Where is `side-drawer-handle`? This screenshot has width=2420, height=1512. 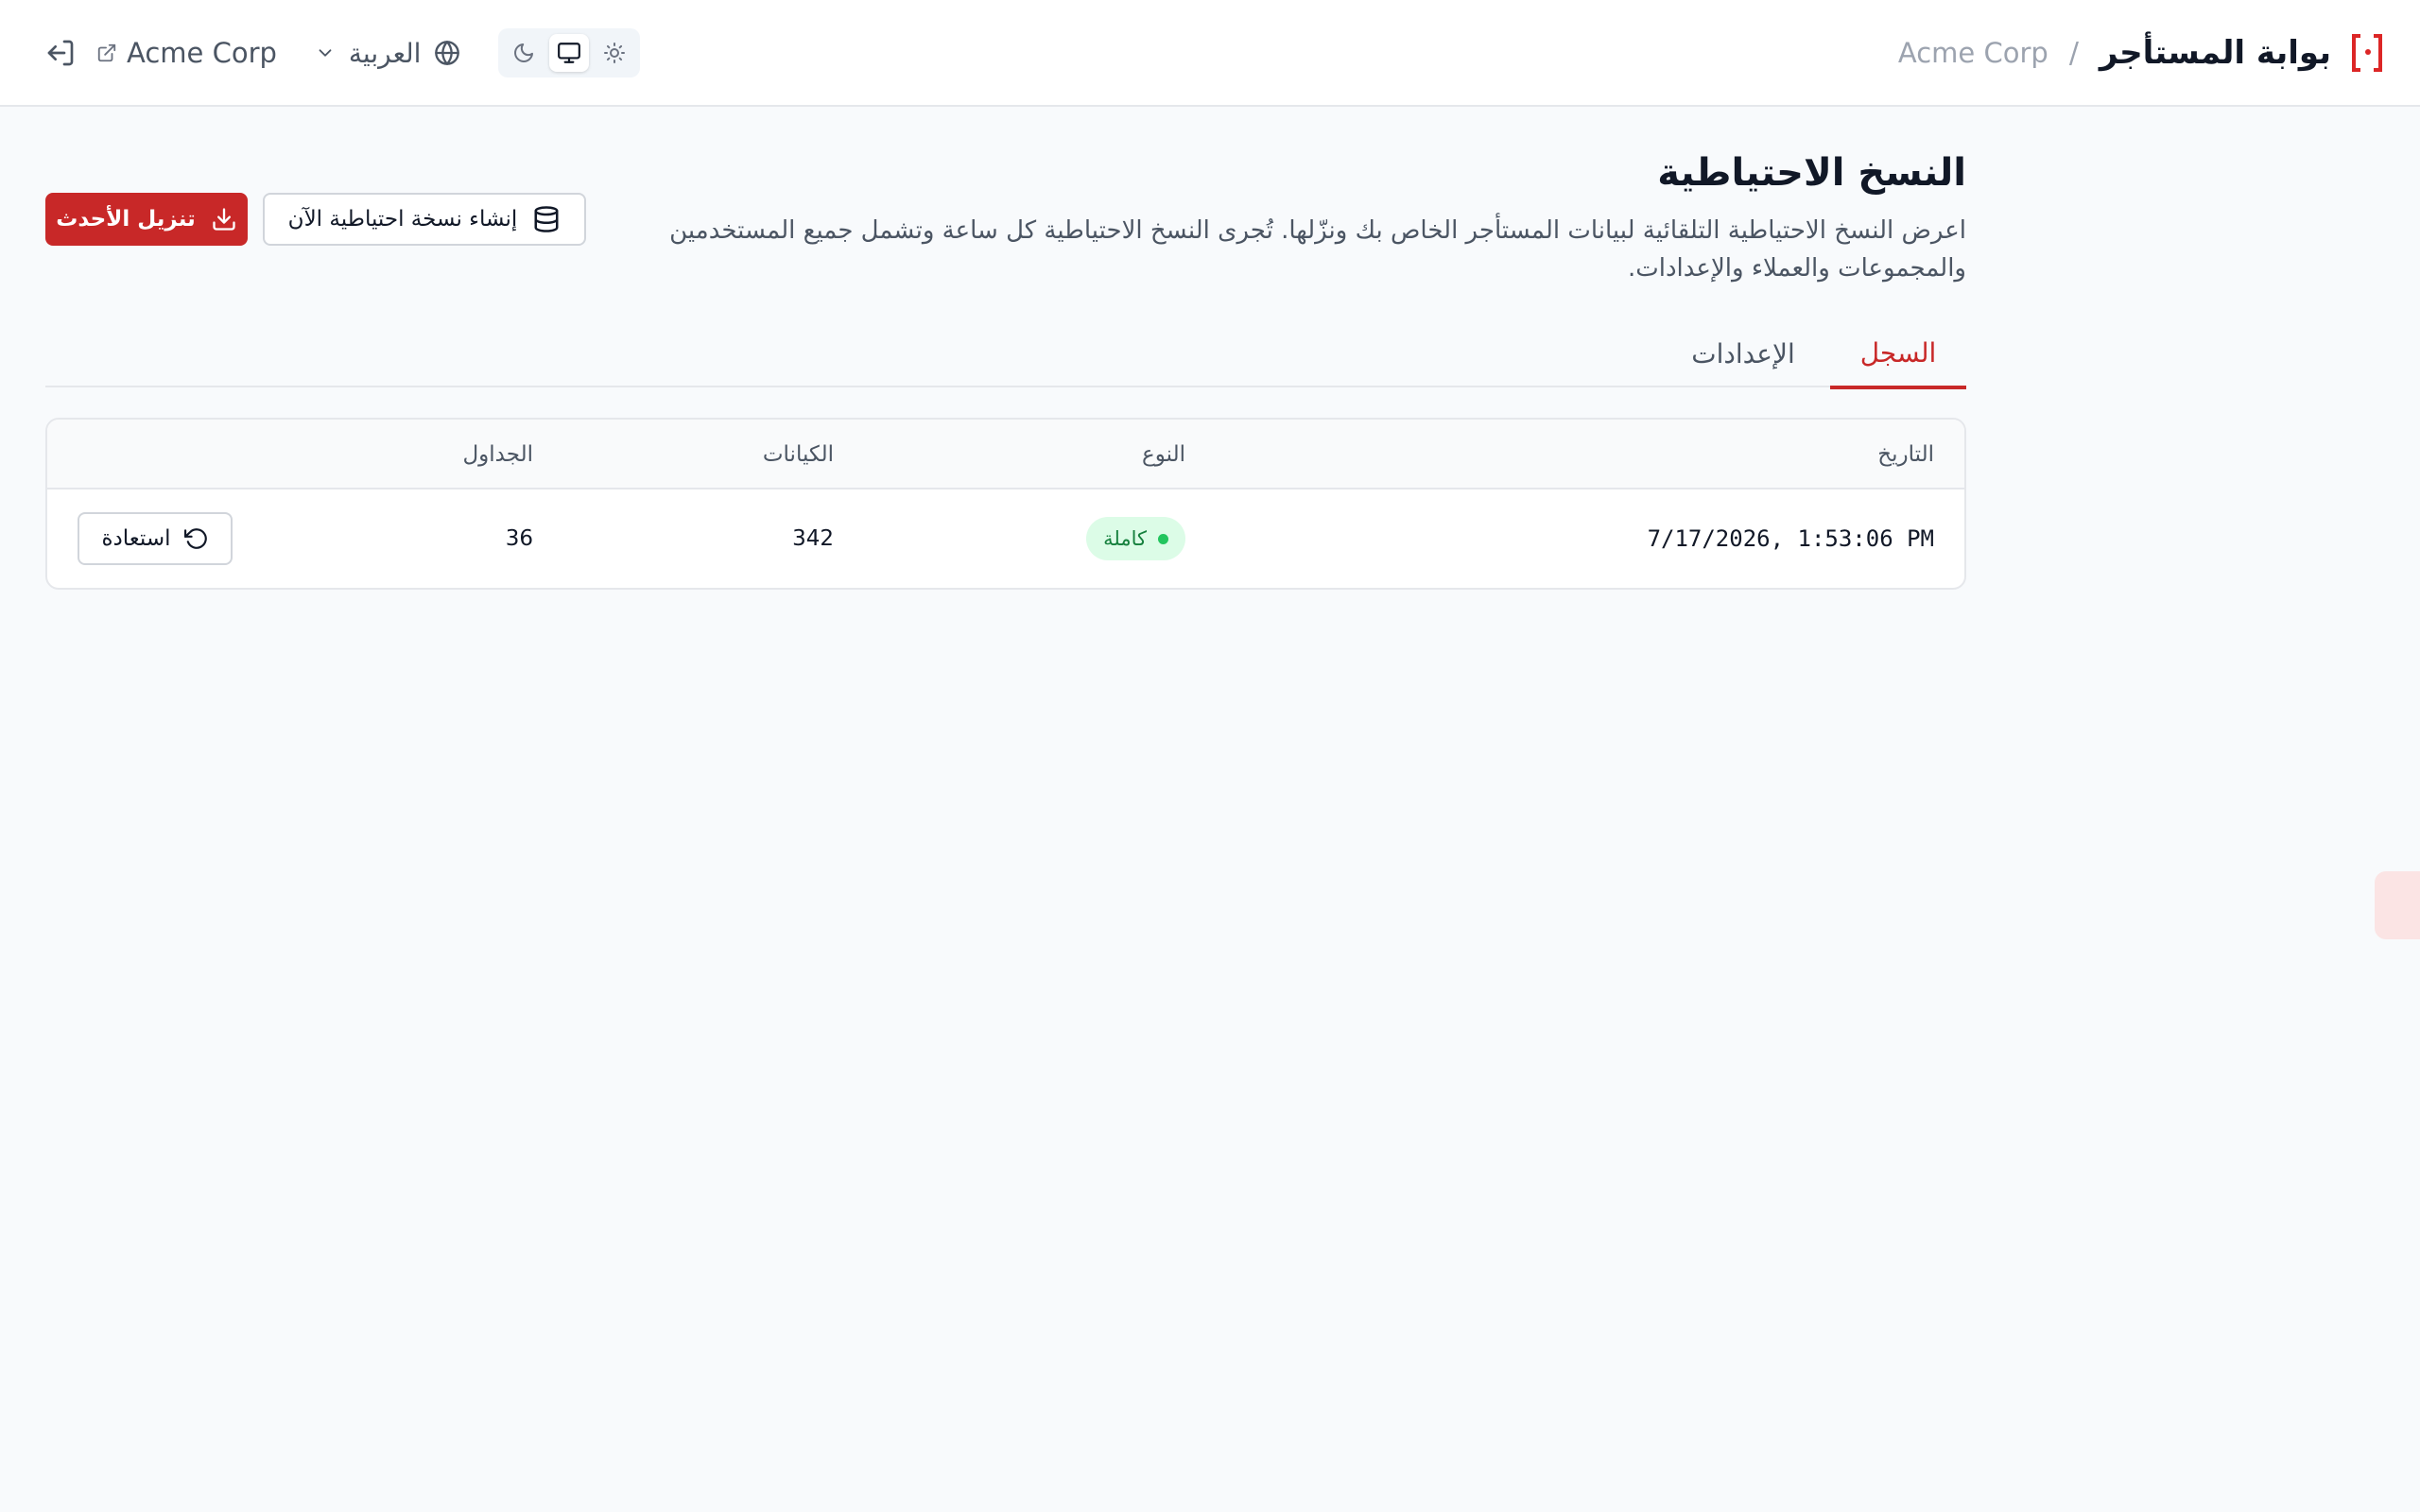
side-drawer-handle is located at coordinates (2397, 905).